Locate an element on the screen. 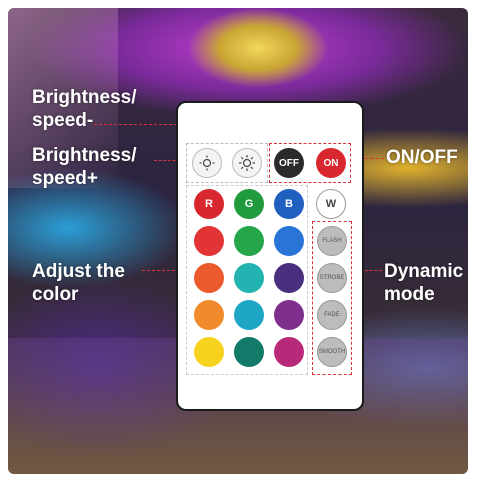  callout-line-adjust-color is located at coordinates (161, 270).